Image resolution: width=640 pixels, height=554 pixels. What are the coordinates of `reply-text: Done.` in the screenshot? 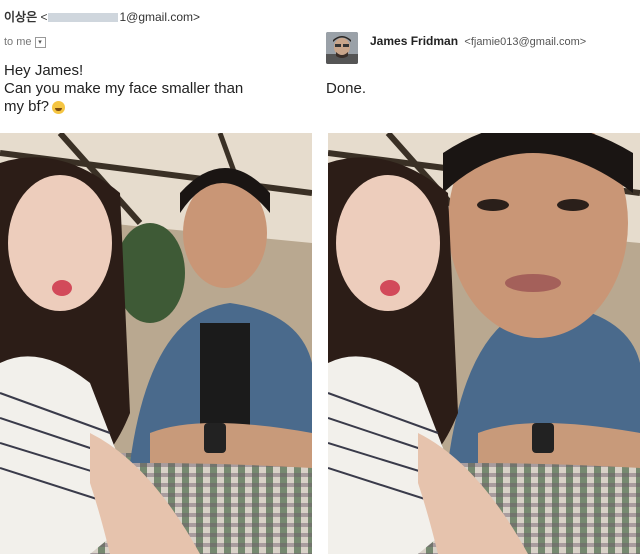 It's located at (346, 88).